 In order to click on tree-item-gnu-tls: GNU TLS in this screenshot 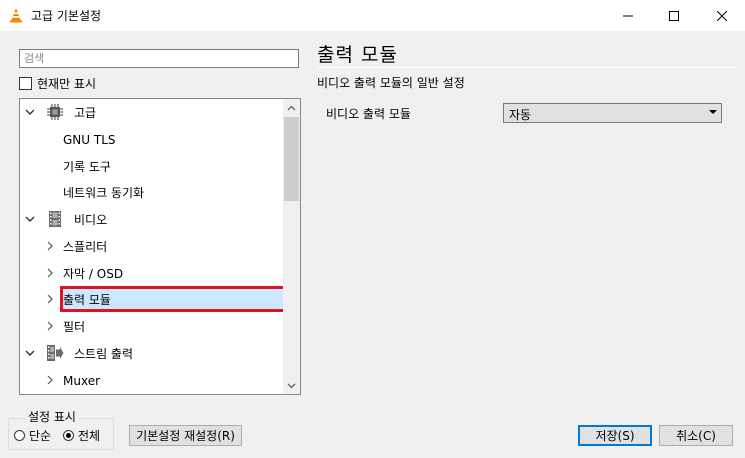, I will do `click(152, 139)`.